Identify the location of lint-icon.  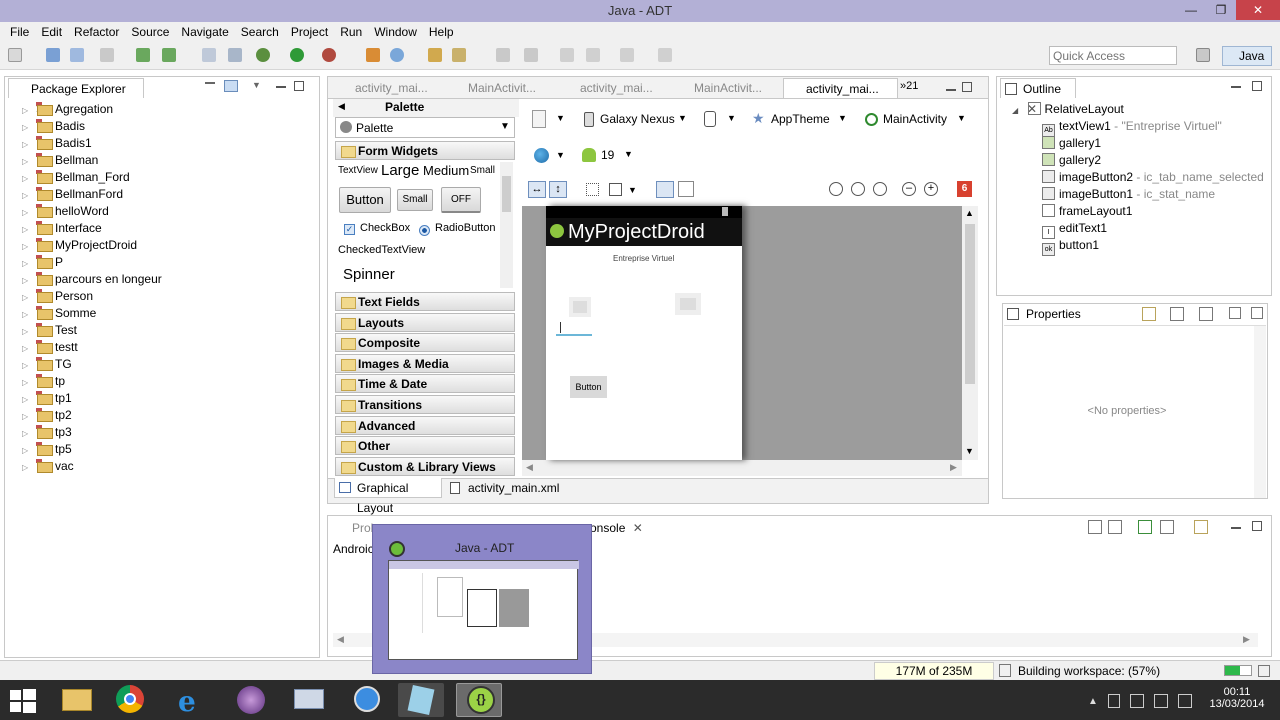
(209, 55).